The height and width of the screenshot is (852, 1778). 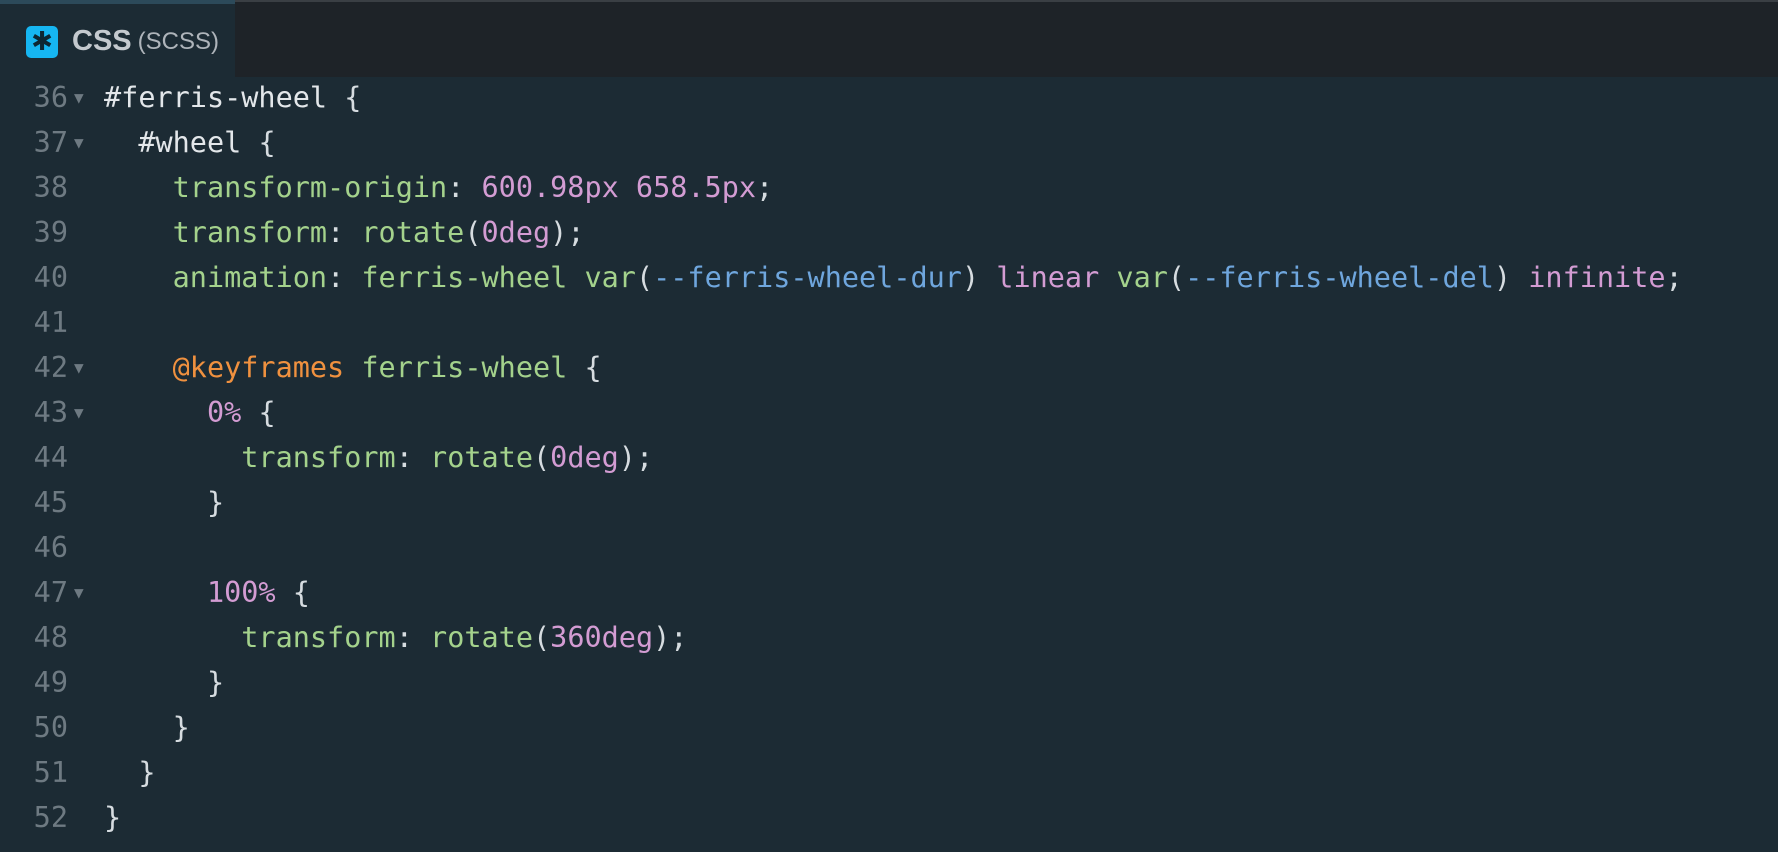 I want to click on code-line: 49 }, so click(x=889, y=682).